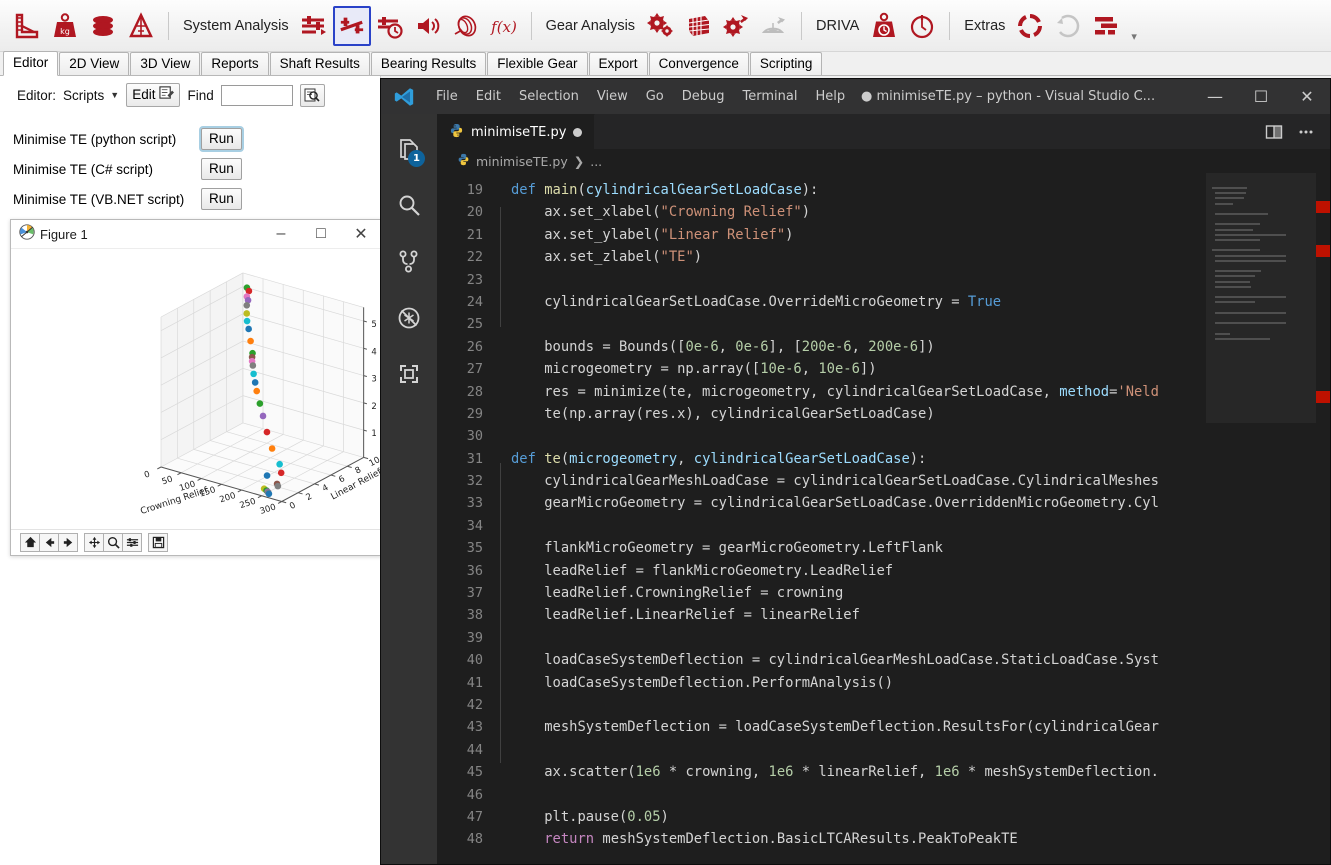 This screenshot has height=865, width=1331. I want to click on tab-3d-view: 3D View, so click(165, 63).